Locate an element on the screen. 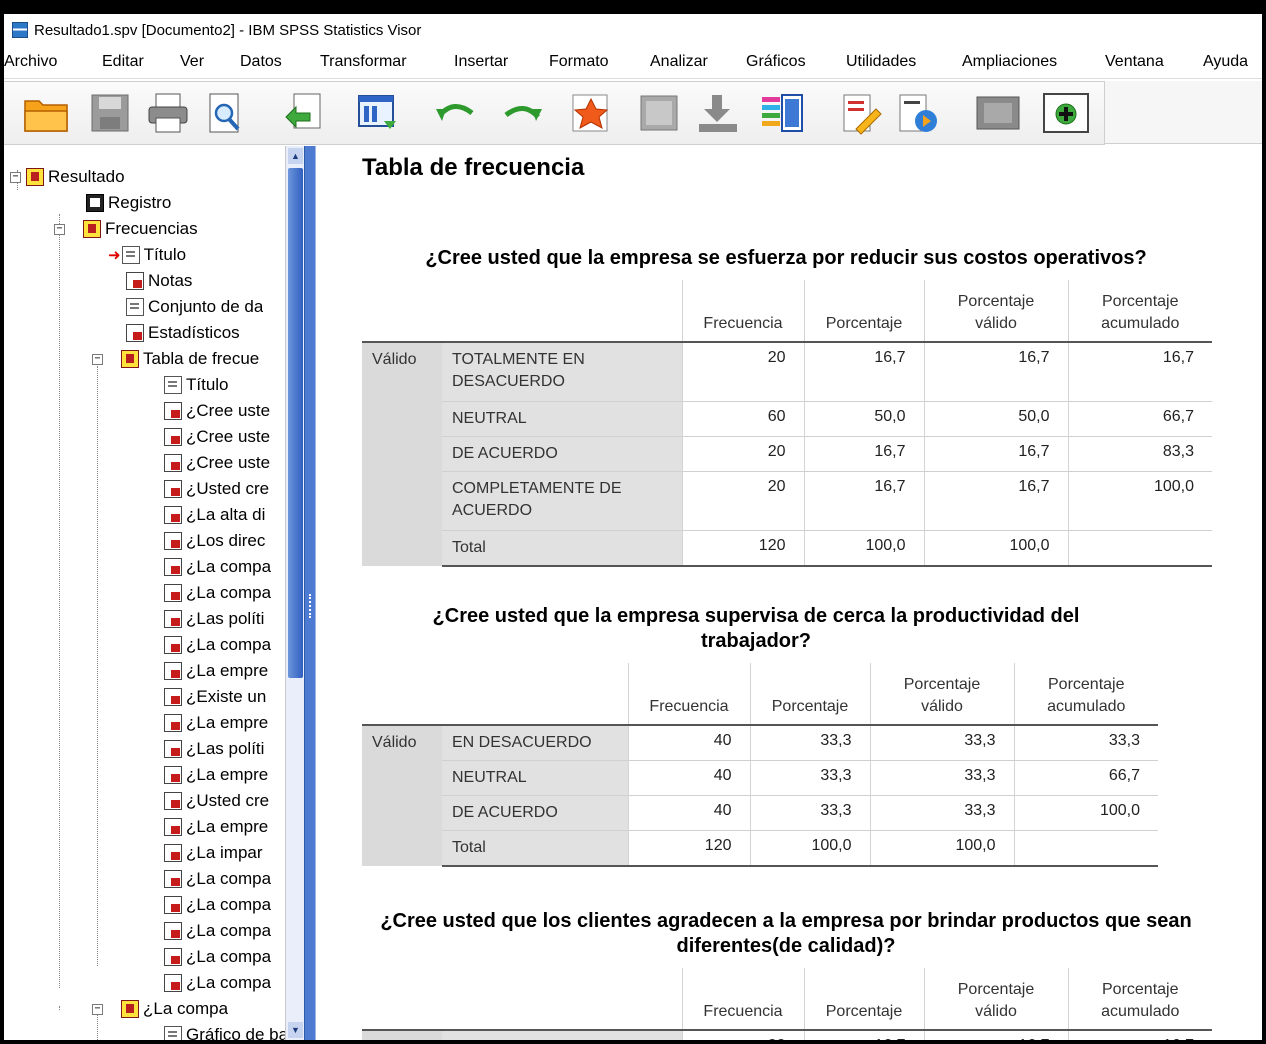 Image resolution: width=1266 pixels, height=1044 pixels. menu-ver: Ver is located at coordinates (192, 62).